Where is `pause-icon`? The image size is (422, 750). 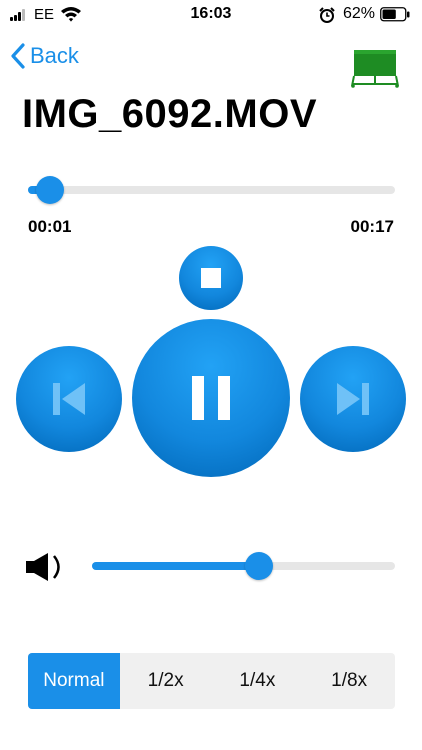
pause-icon is located at coordinates (211, 398).